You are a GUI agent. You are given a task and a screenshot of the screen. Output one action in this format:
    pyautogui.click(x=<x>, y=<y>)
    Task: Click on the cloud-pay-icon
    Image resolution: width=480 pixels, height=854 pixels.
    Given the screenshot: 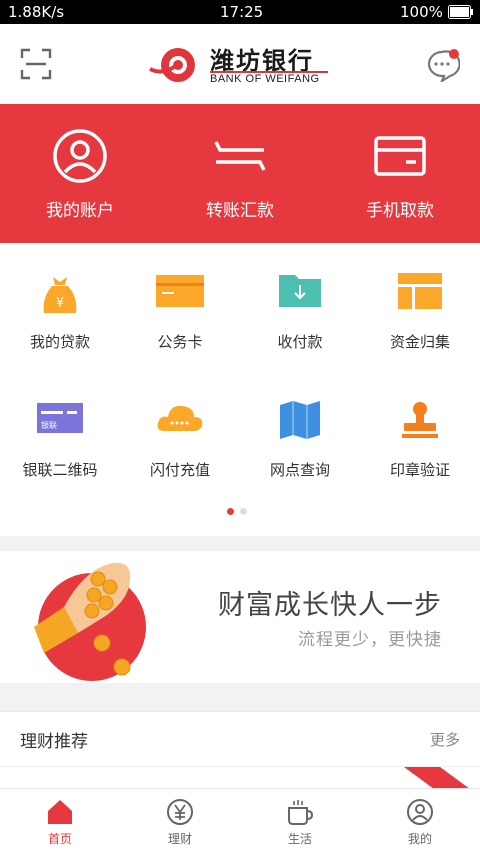 What is the action you would take?
    pyautogui.click(x=180, y=418)
    